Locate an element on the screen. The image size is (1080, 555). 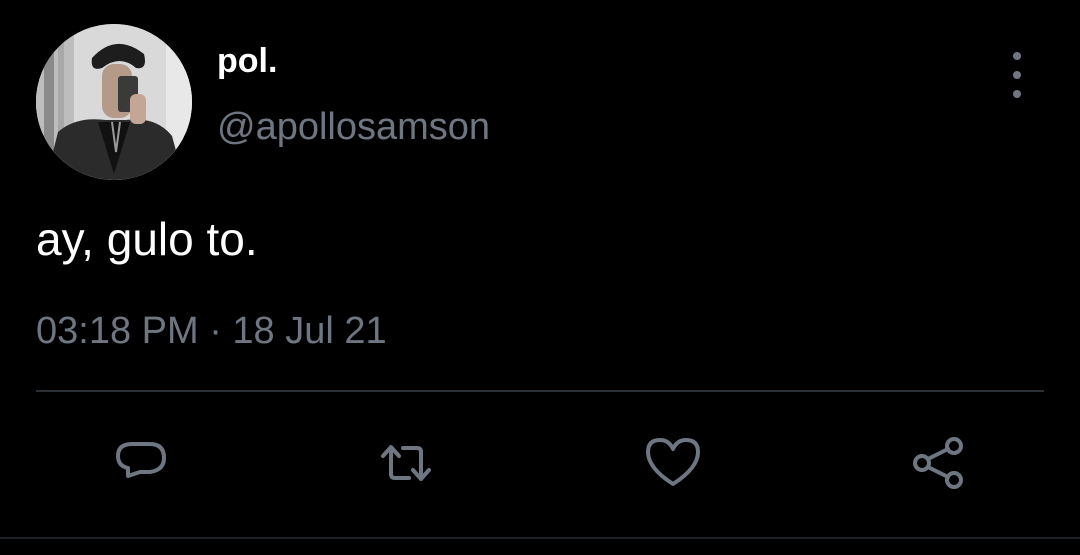
avatar-photo is located at coordinates (114, 102).